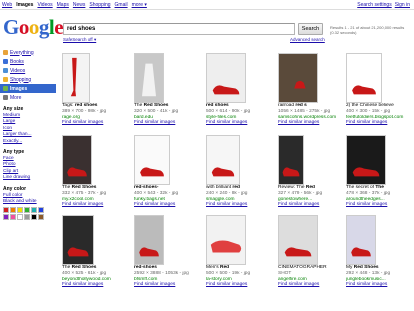  What do you see at coordinates (139, 5) in the screenshot?
I see `nav-more: more ▾` at bounding box center [139, 5].